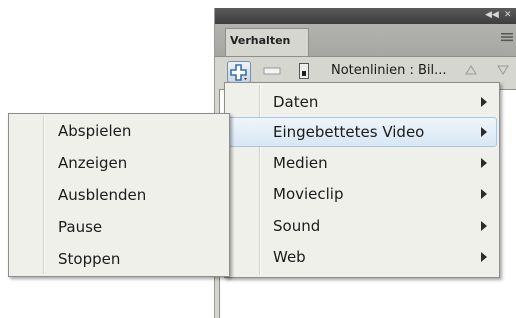 The image size is (516, 318). I want to click on tab-label: Verhalten, so click(260, 40).